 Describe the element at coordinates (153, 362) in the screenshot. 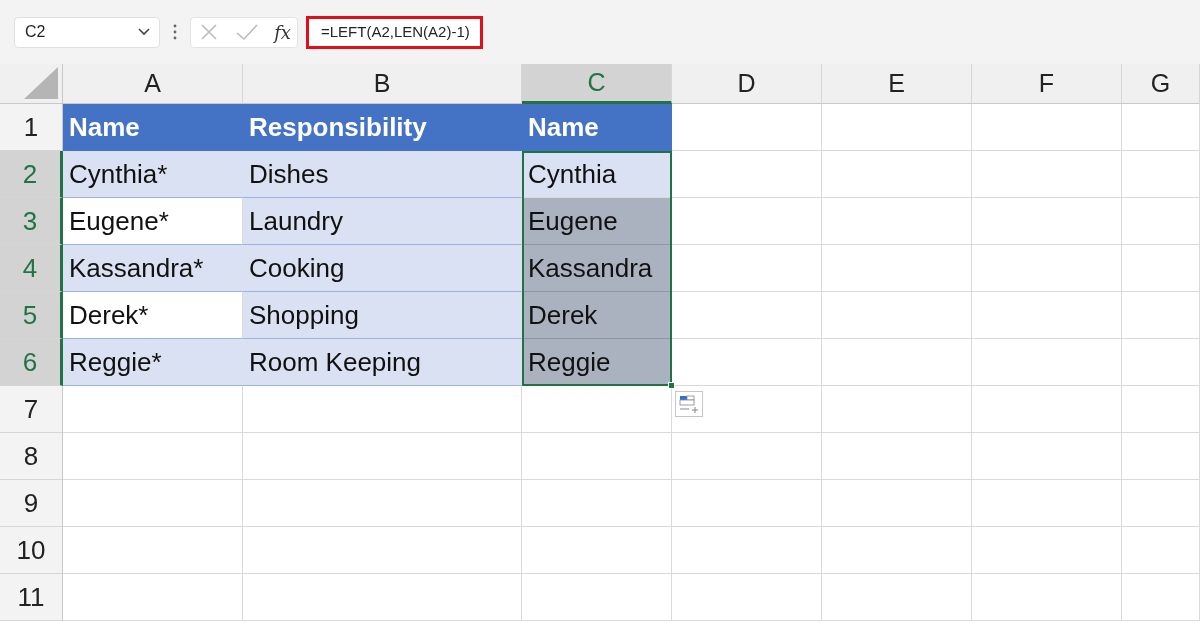

I see `table-cell: Reggie*` at that location.